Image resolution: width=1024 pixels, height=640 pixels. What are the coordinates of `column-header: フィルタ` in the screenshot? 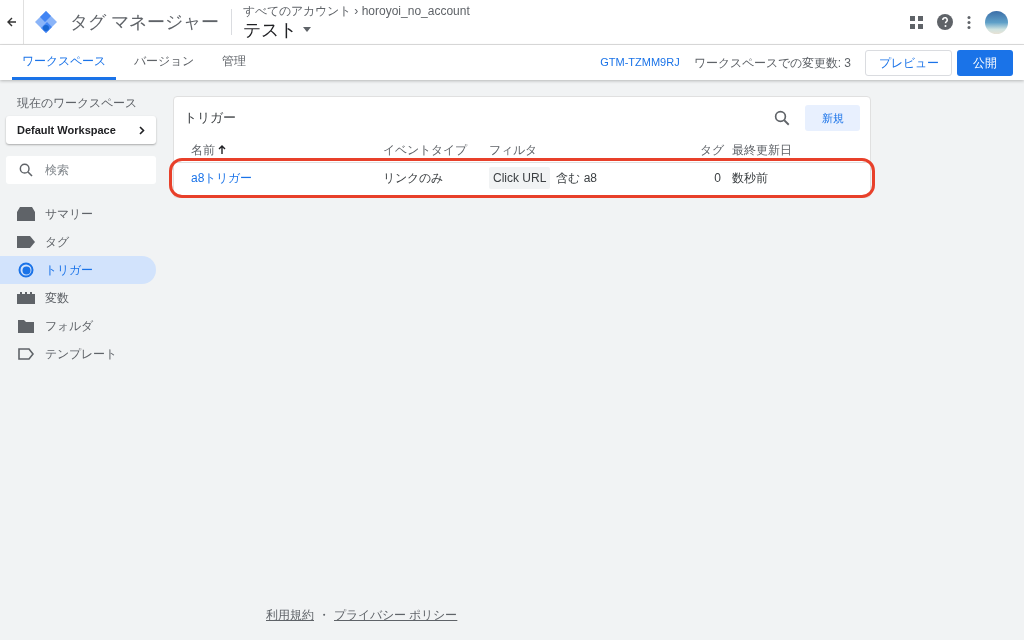 It's located at (513, 150).